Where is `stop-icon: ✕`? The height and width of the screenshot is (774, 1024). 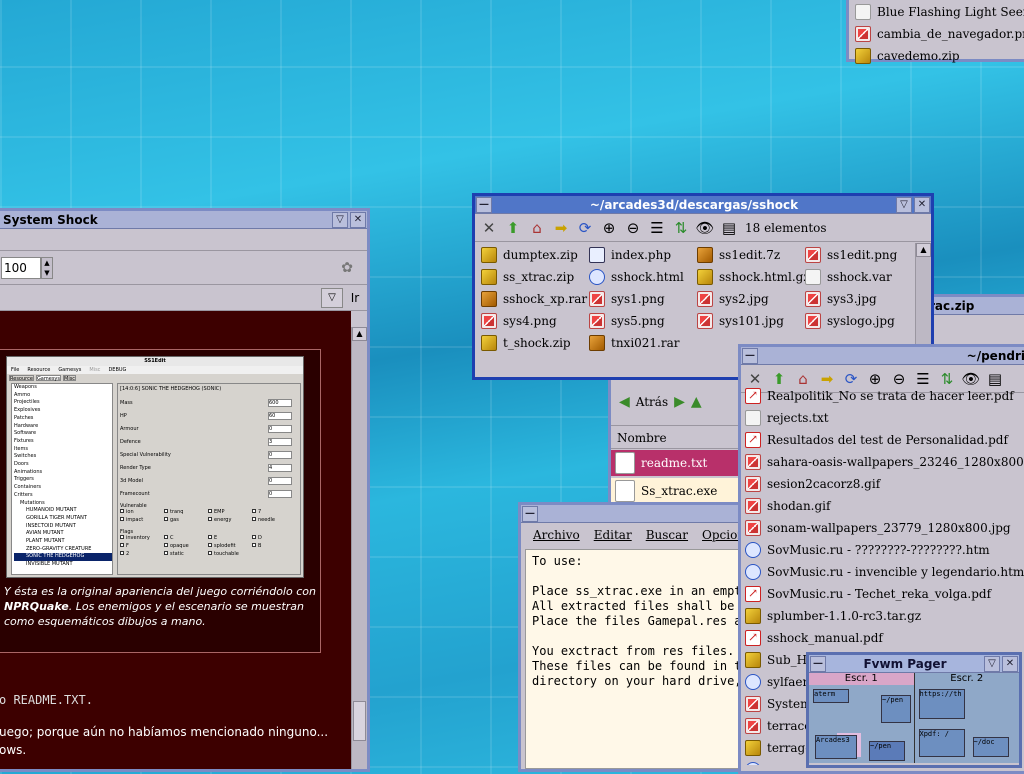 stop-icon: ✕ is located at coordinates (489, 228).